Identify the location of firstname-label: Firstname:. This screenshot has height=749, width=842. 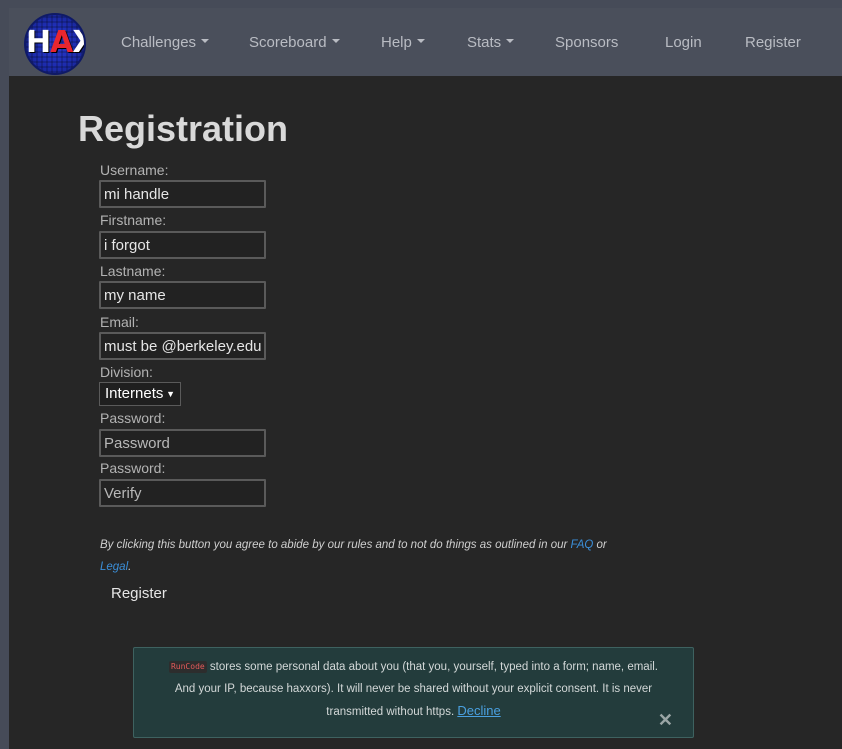
(133, 220).